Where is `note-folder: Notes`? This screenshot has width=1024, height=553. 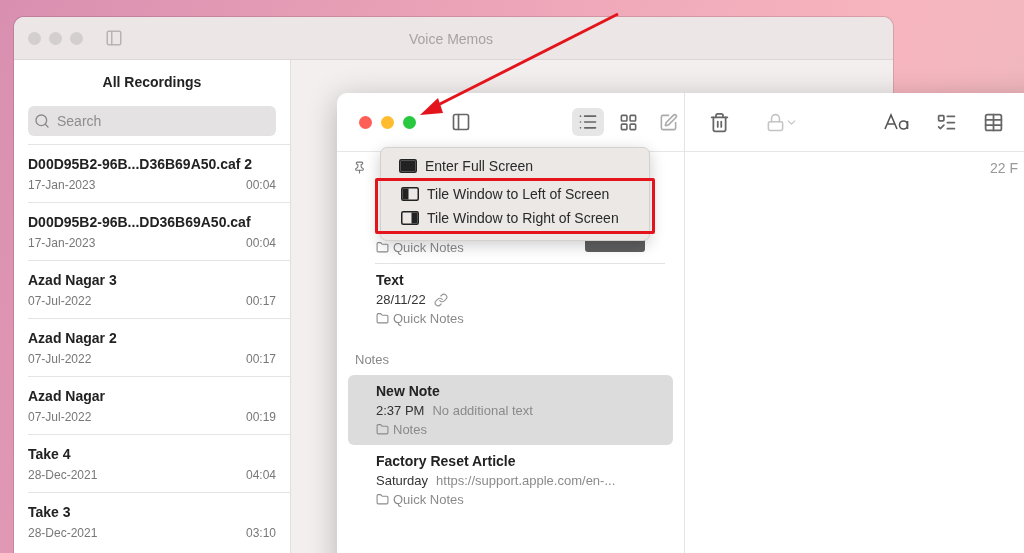
note-folder: Notes is located at coordinates (410, 429).